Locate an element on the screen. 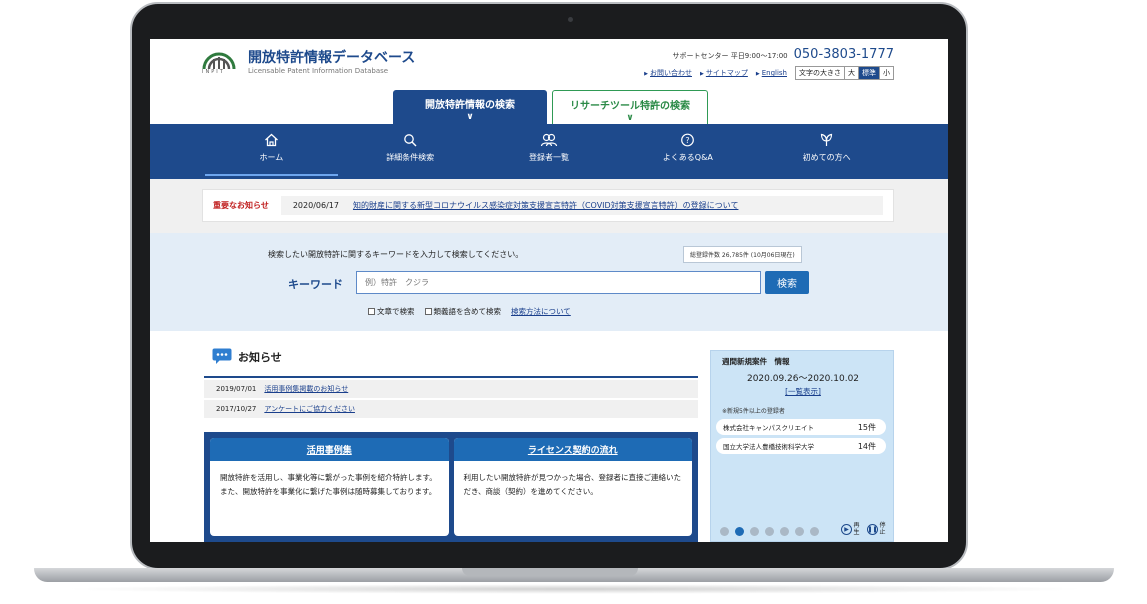  search-options: 文章で検索 類義語を含めて検索 検索方法について is located at coordinates (469, 311).